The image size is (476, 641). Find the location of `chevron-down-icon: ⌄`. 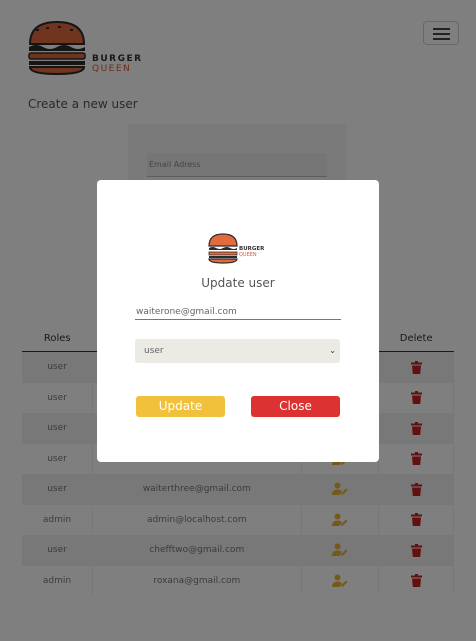

chevron-down-icon: ⌄ is located at coordinates (332, 350).